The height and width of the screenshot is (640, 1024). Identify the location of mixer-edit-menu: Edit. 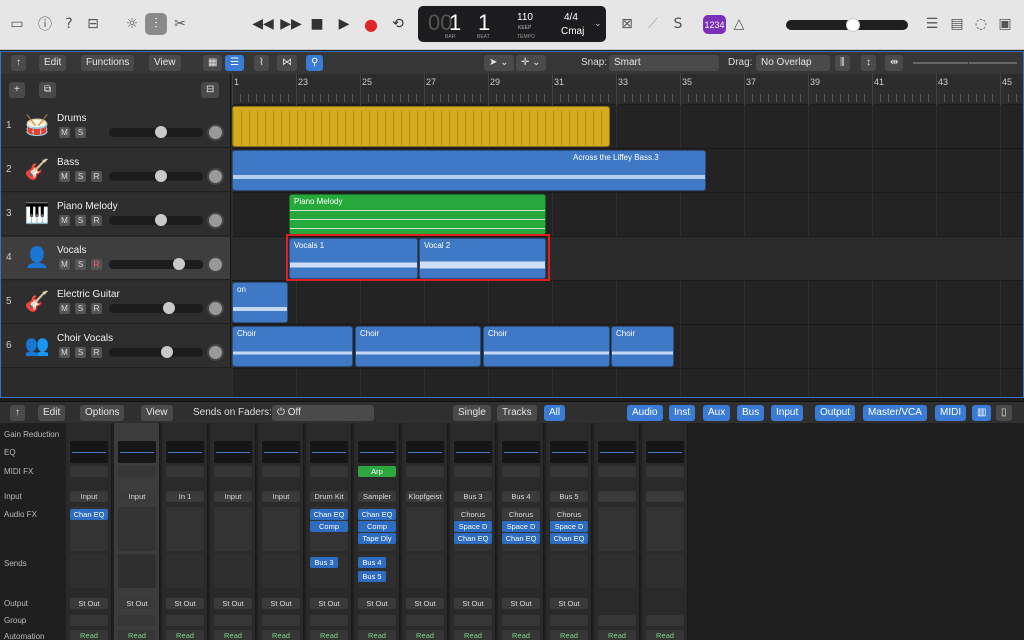
(52, 413).